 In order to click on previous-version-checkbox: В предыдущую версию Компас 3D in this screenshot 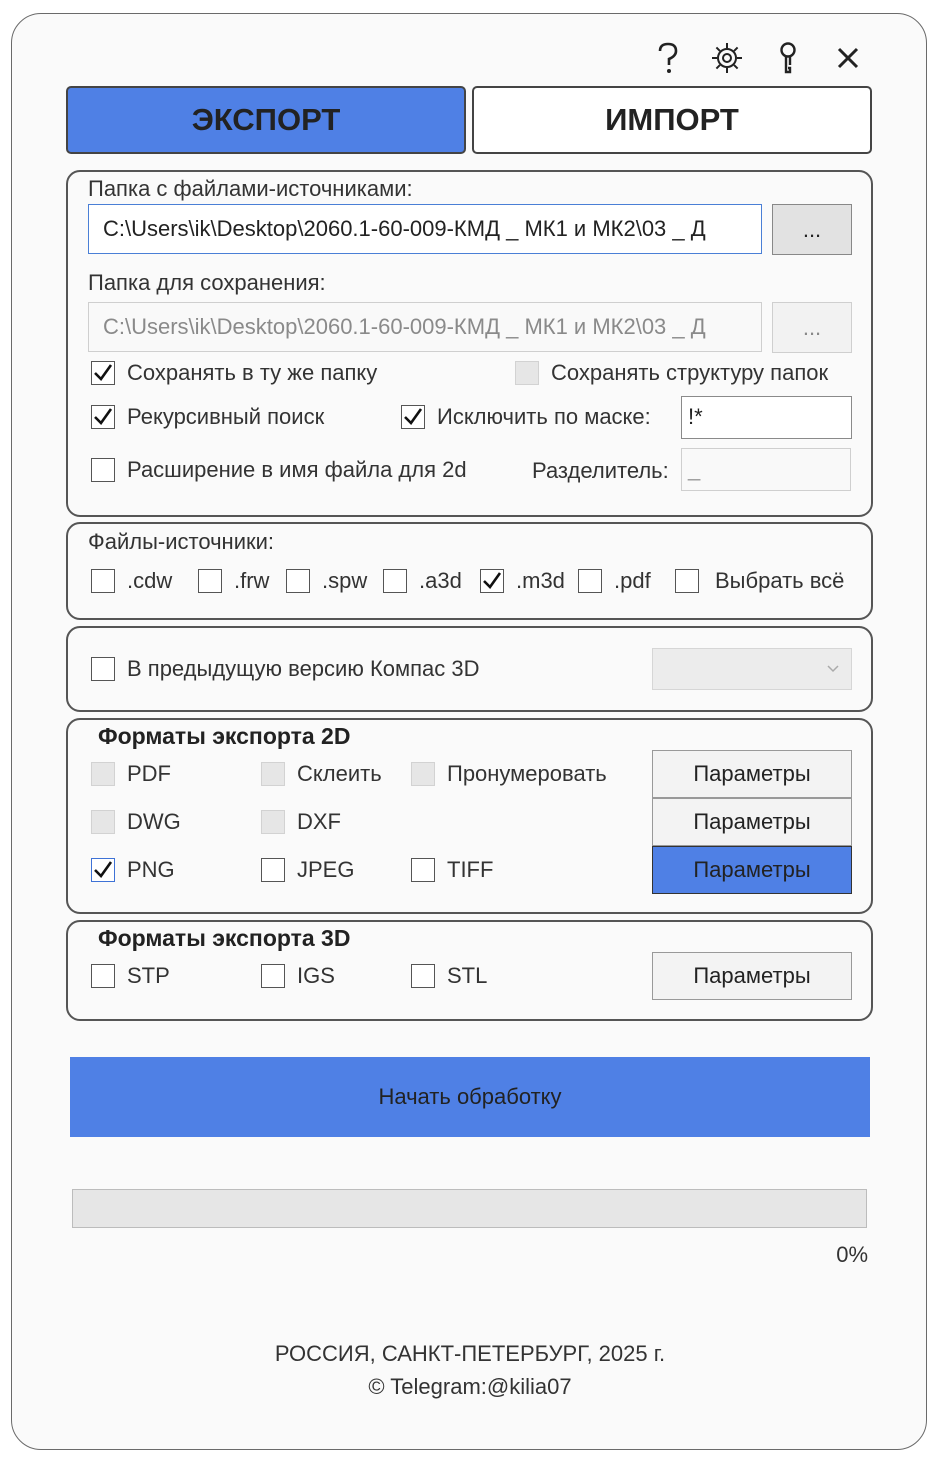, I will do `click(285, 669)`.